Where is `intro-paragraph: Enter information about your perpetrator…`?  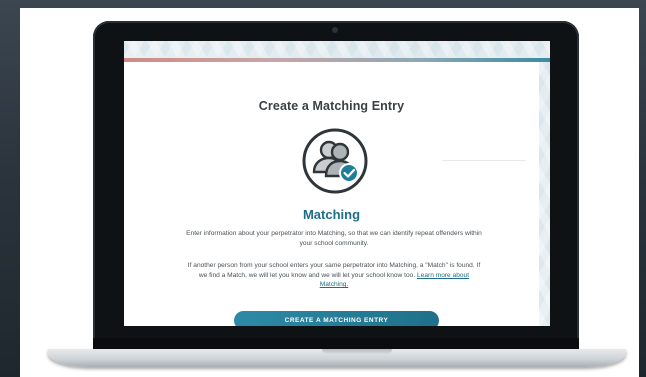 intro-paragraph: Enter information about your perpetrator… is located at coordinates (334, 238).